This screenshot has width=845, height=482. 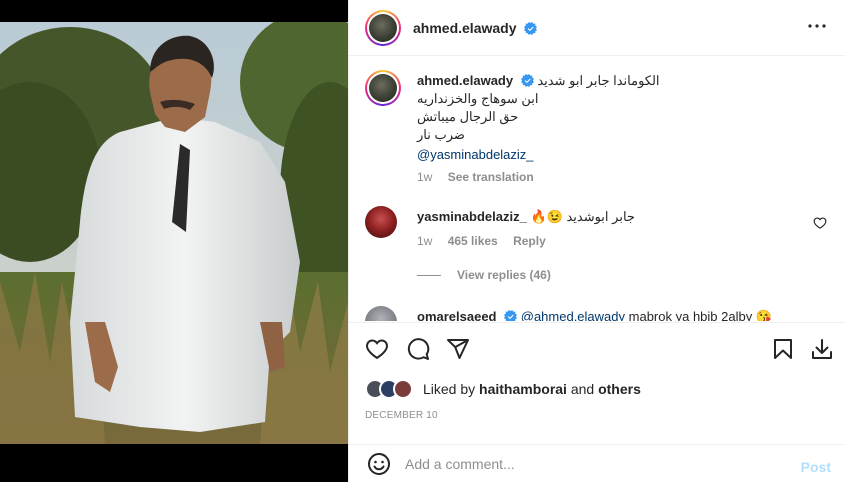 What do you see at coordinates (472, 216) in the screenshot?
I see `commenter-username: yasminabdelaziz_` at bounding box center [472, 216].